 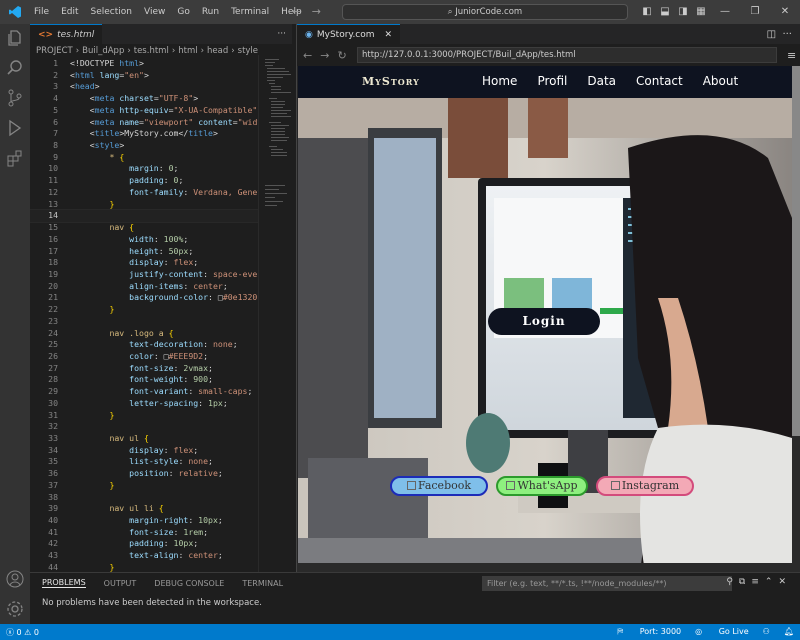 What do you see at coordinates (316, 11) in the screenshot?
I see `forward-arrow-icon: →` at bounding box center [316, 11].